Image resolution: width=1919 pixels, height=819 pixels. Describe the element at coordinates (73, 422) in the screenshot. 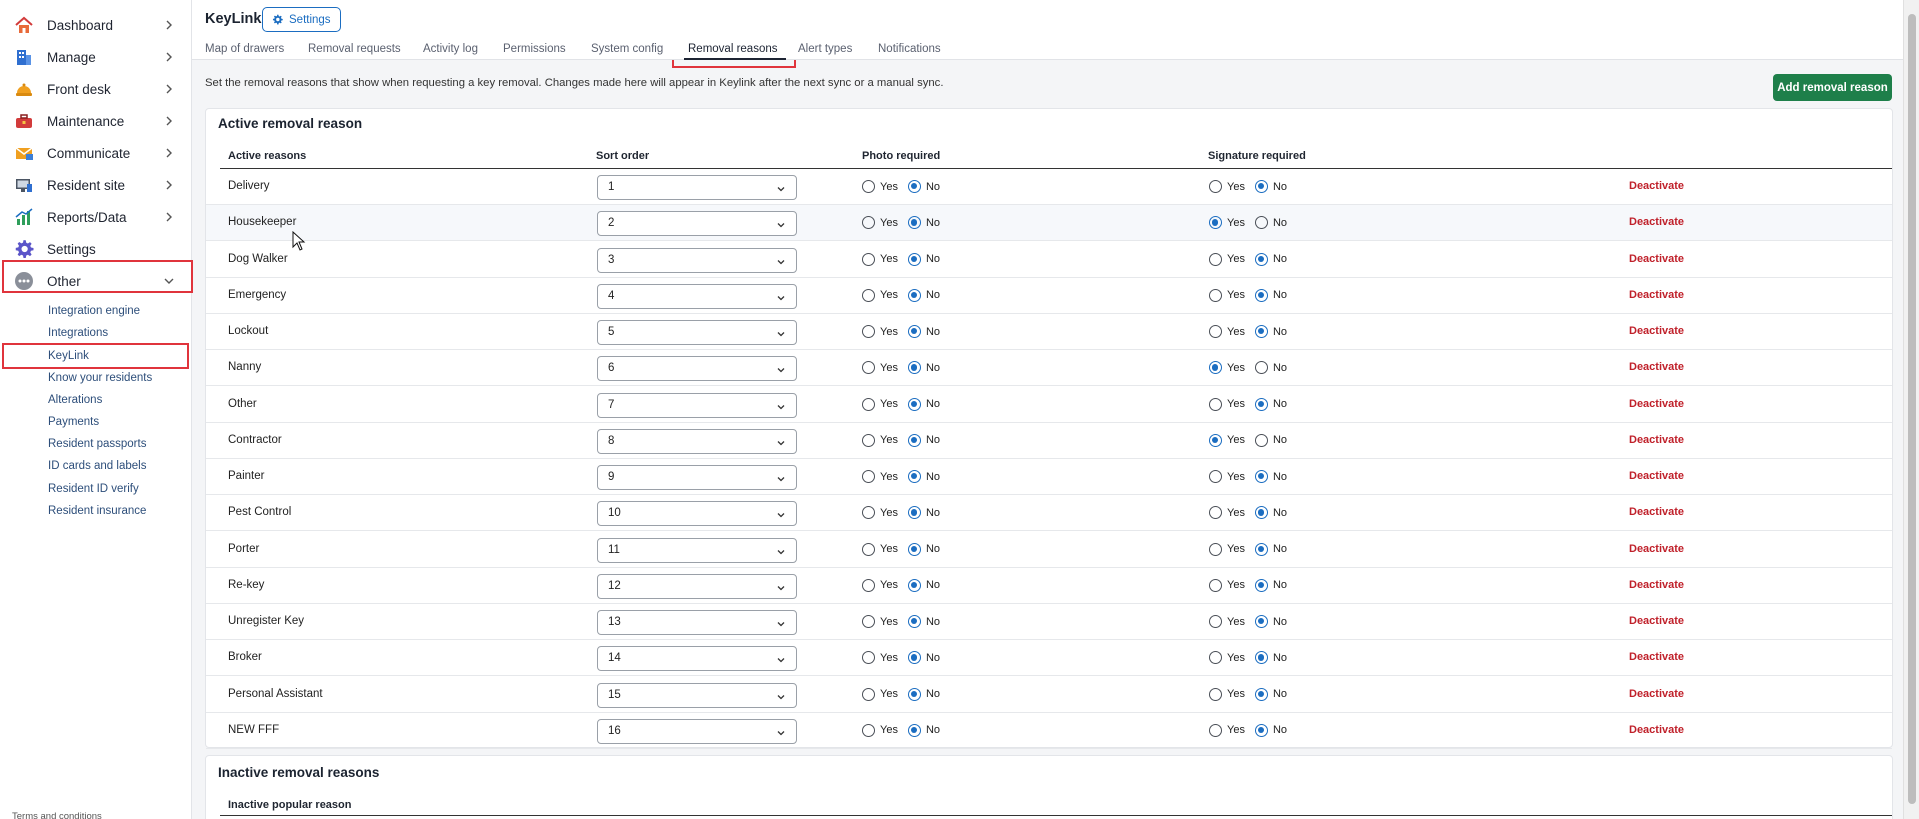

I see `sidebar-subitem-payments: Payments` at that location.